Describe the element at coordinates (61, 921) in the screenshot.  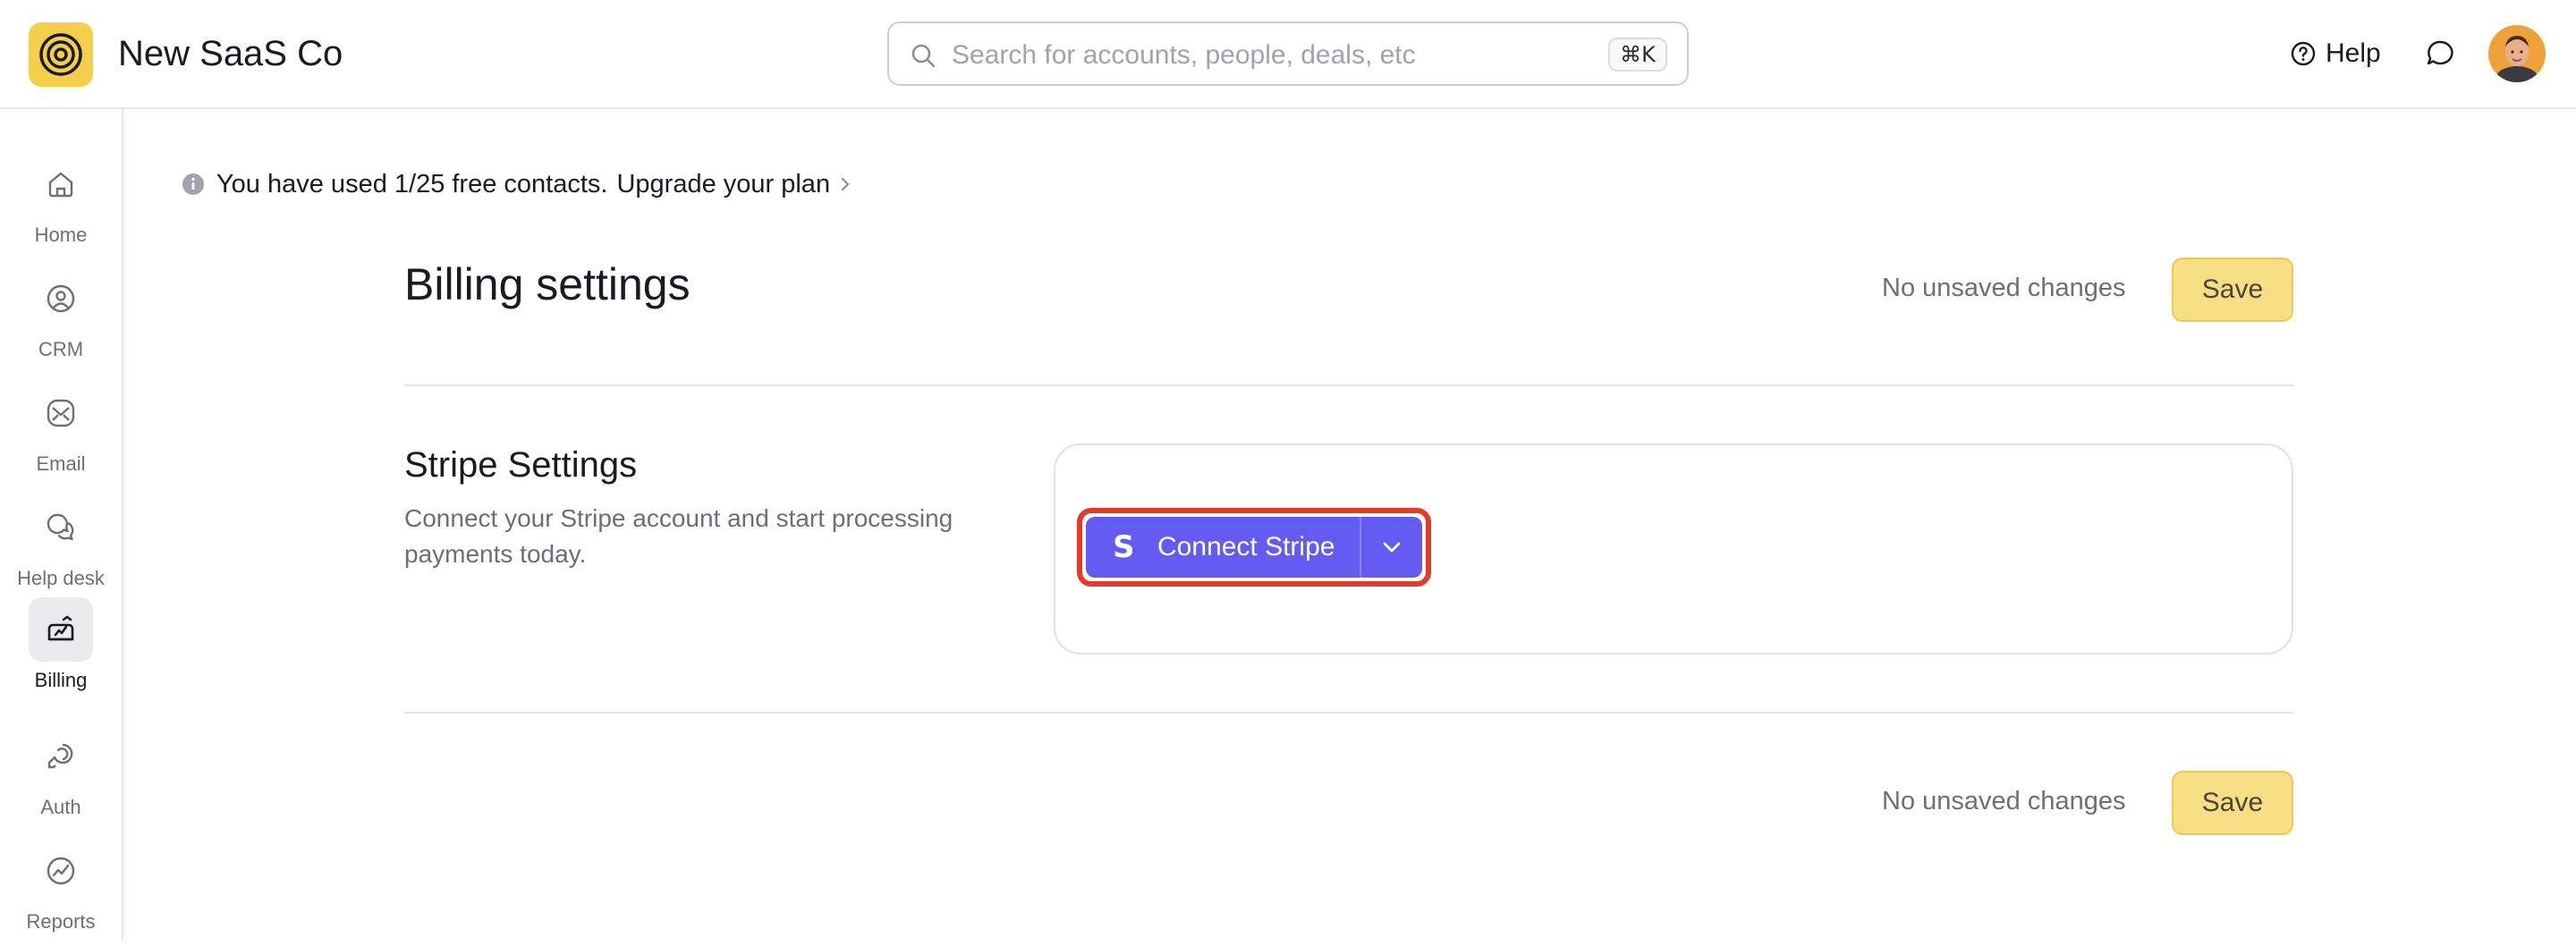
I see `sidebar-item-label: Reports` at that location.